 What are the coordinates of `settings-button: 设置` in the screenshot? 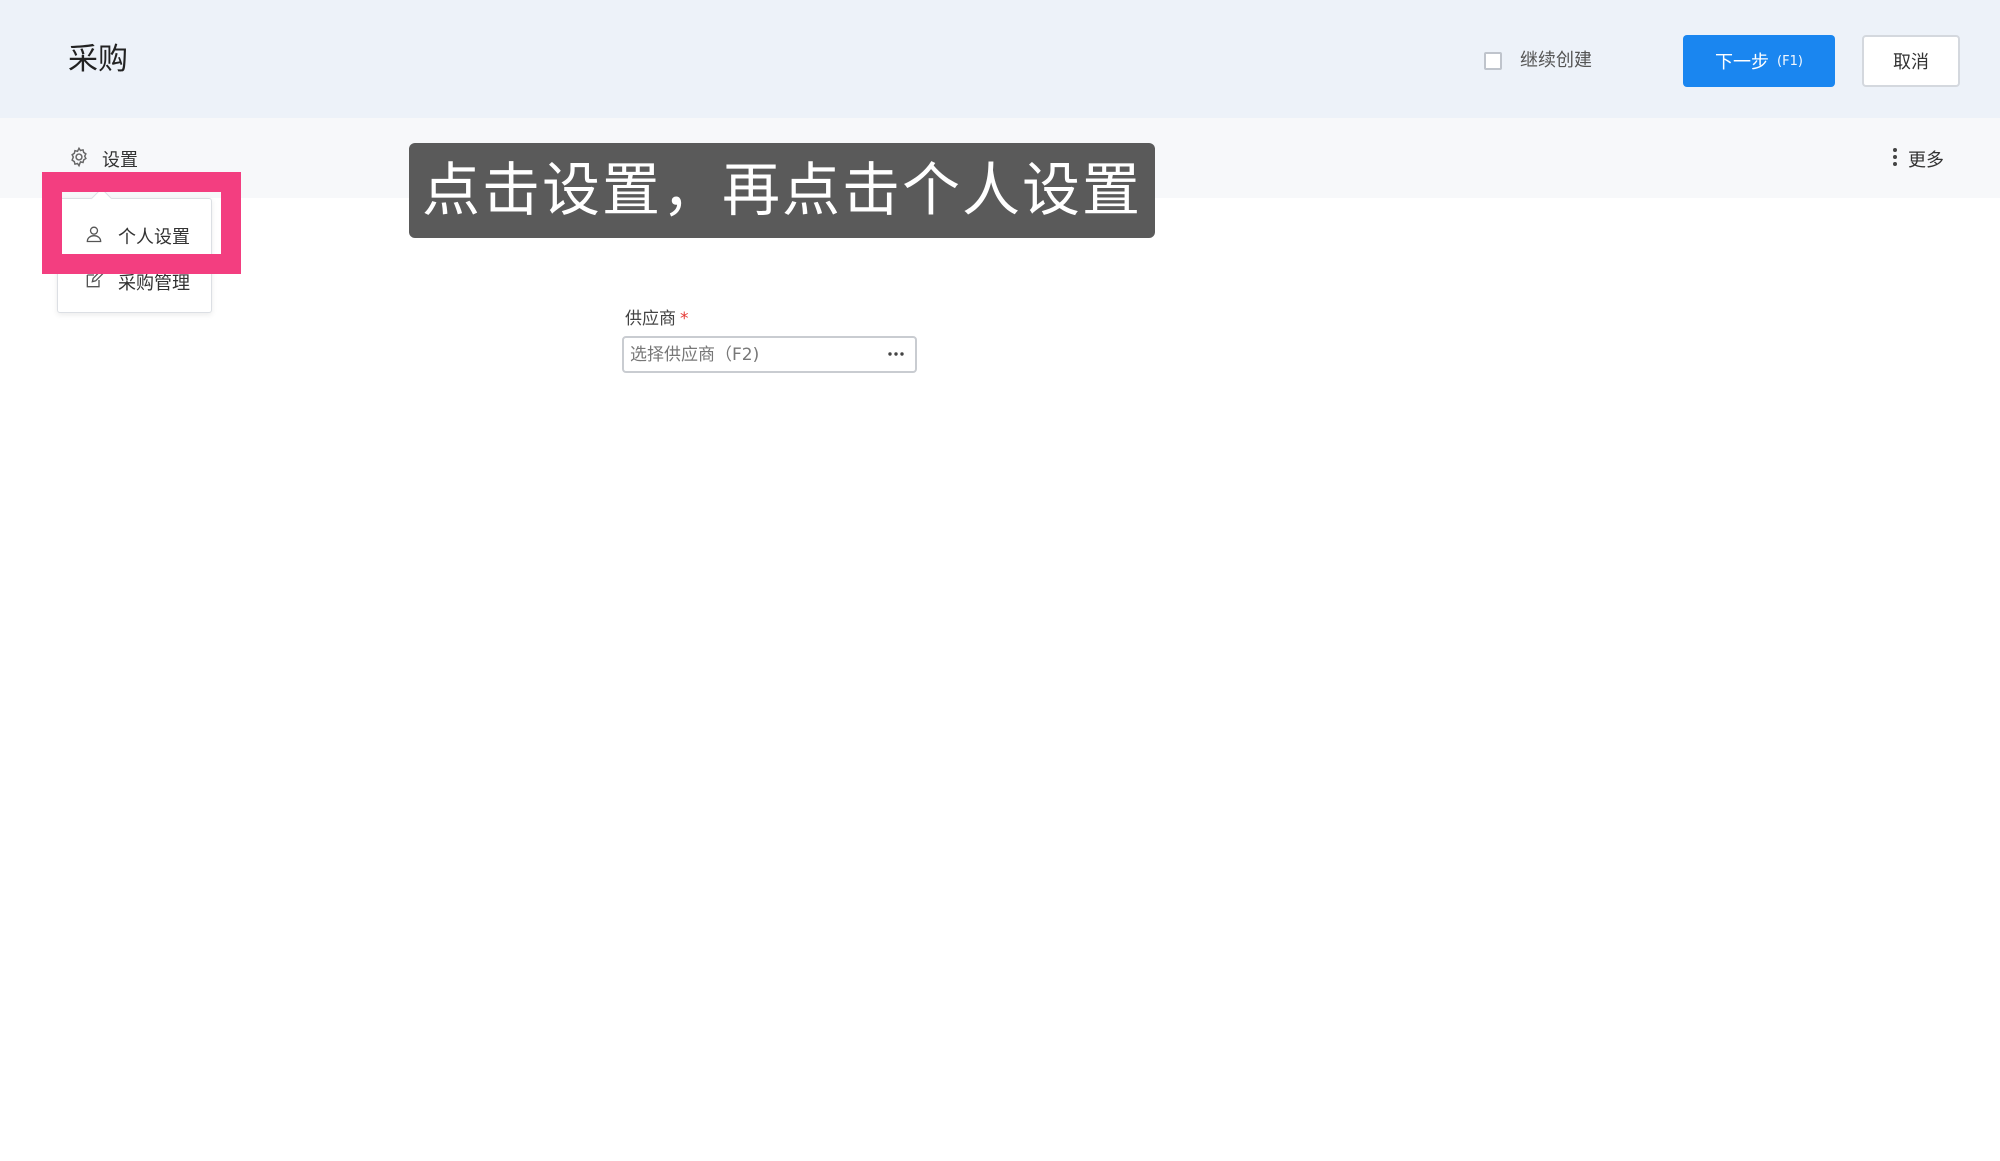 It's located at (103, 159).